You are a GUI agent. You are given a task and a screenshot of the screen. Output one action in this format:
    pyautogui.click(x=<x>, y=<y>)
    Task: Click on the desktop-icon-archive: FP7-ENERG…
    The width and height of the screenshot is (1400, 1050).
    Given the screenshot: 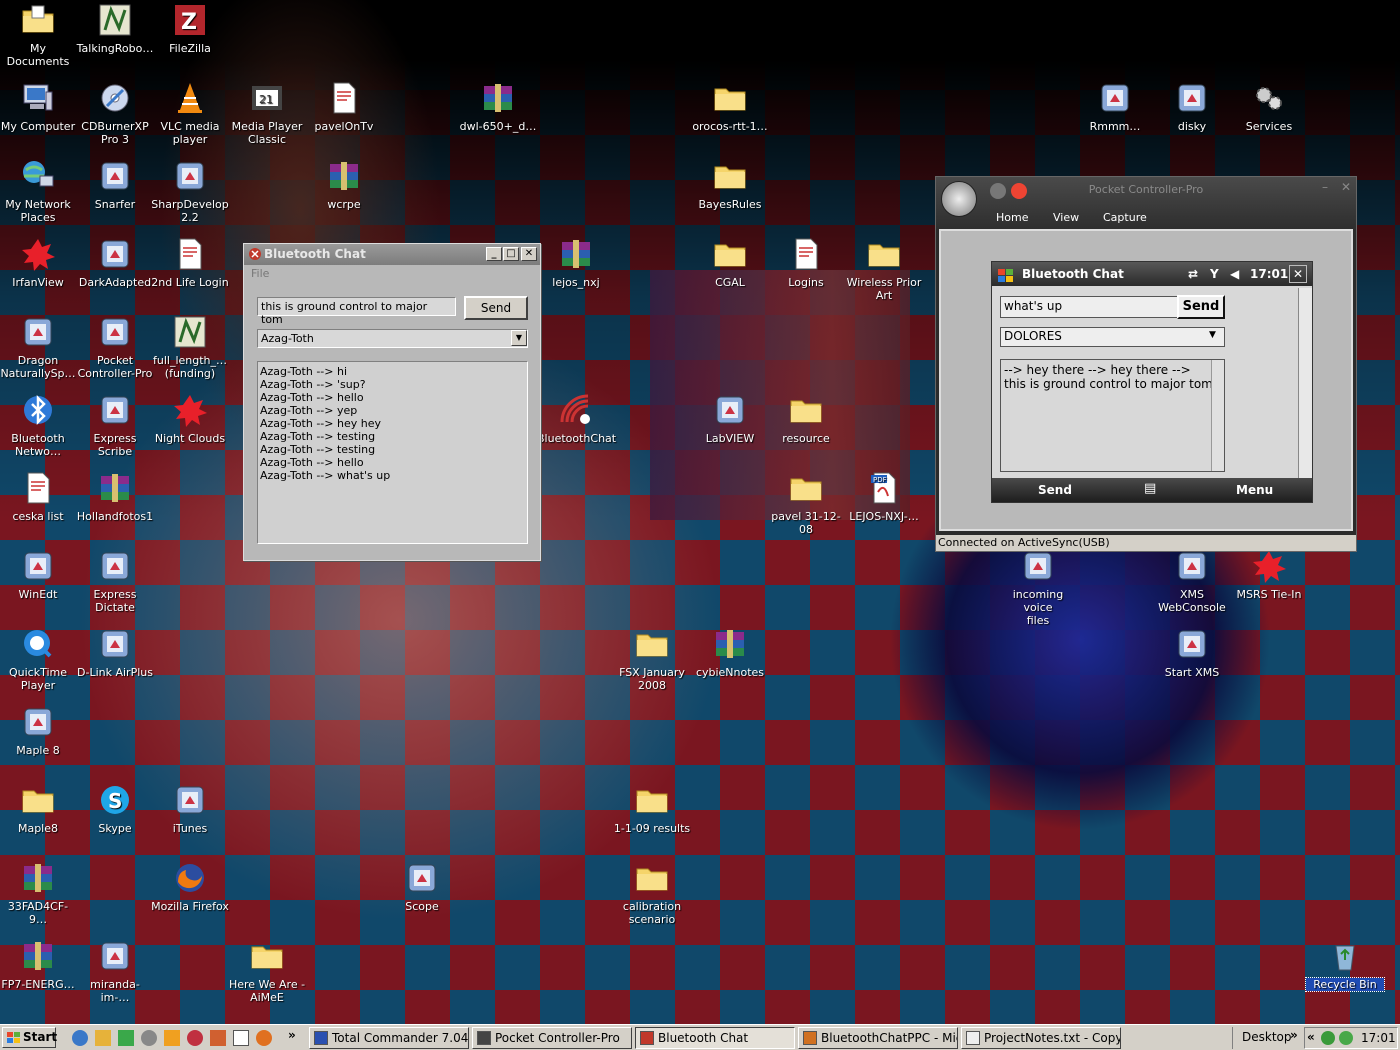 What is the action you would take?
    pyautogui.click(x=38, y=964)
    